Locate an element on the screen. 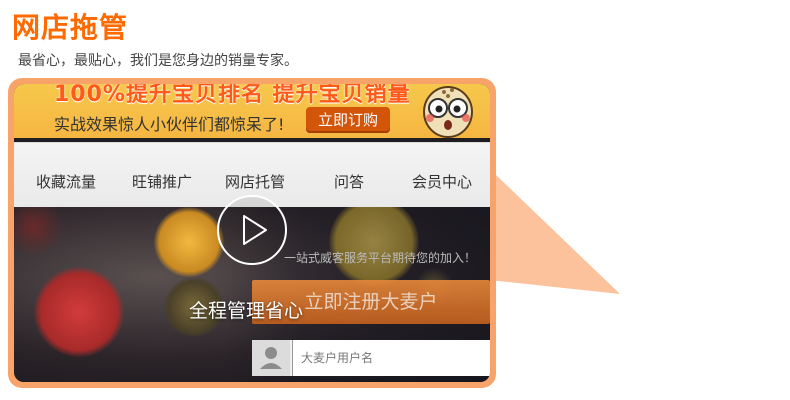 Image resolution: width=790 pixels, height=400 pixels. video-caption: 全程管理省心 is located at coordinates (246, 311).